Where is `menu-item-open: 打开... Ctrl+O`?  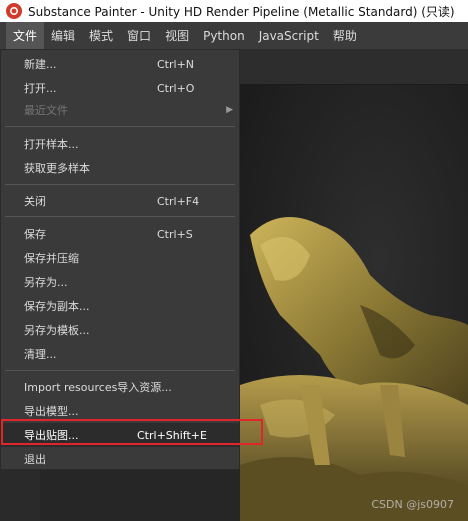 menu-item-open: 打开... Ctrl+O is located at coordinates (120, 88).